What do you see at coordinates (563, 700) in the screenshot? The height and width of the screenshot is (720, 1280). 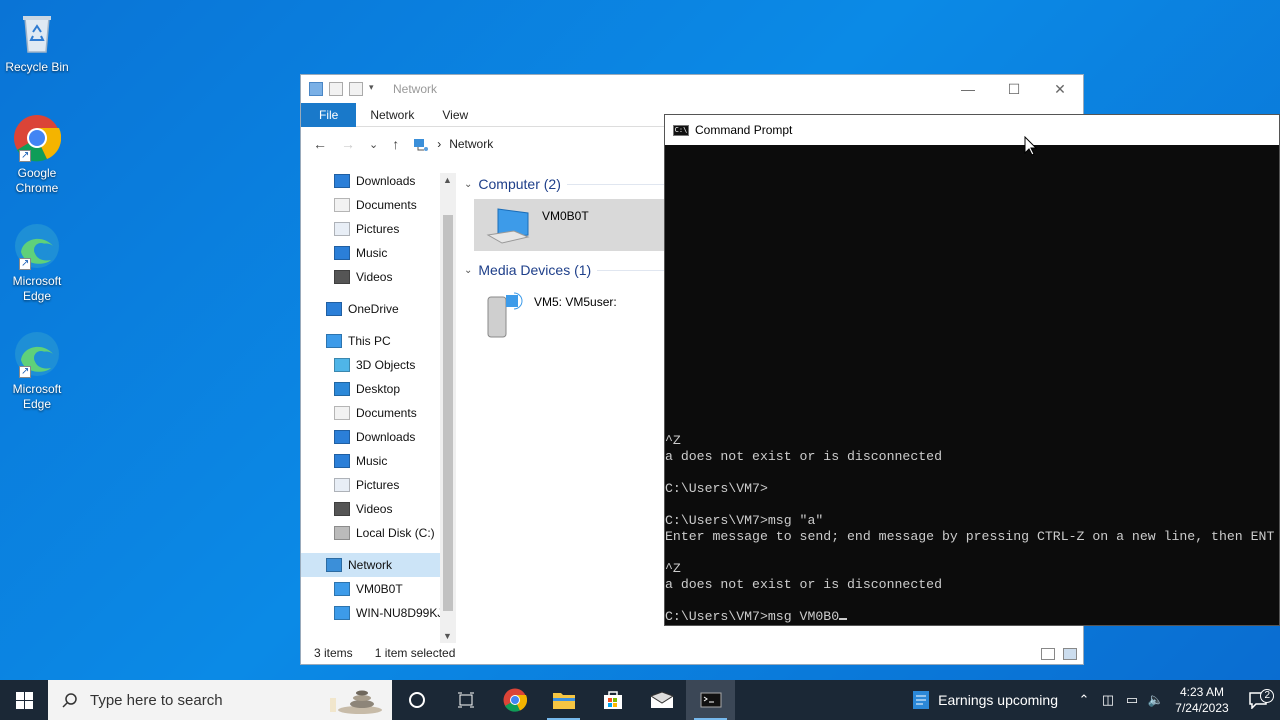 I see `taskbar-file-explorer` at bounding box center [563, 700].